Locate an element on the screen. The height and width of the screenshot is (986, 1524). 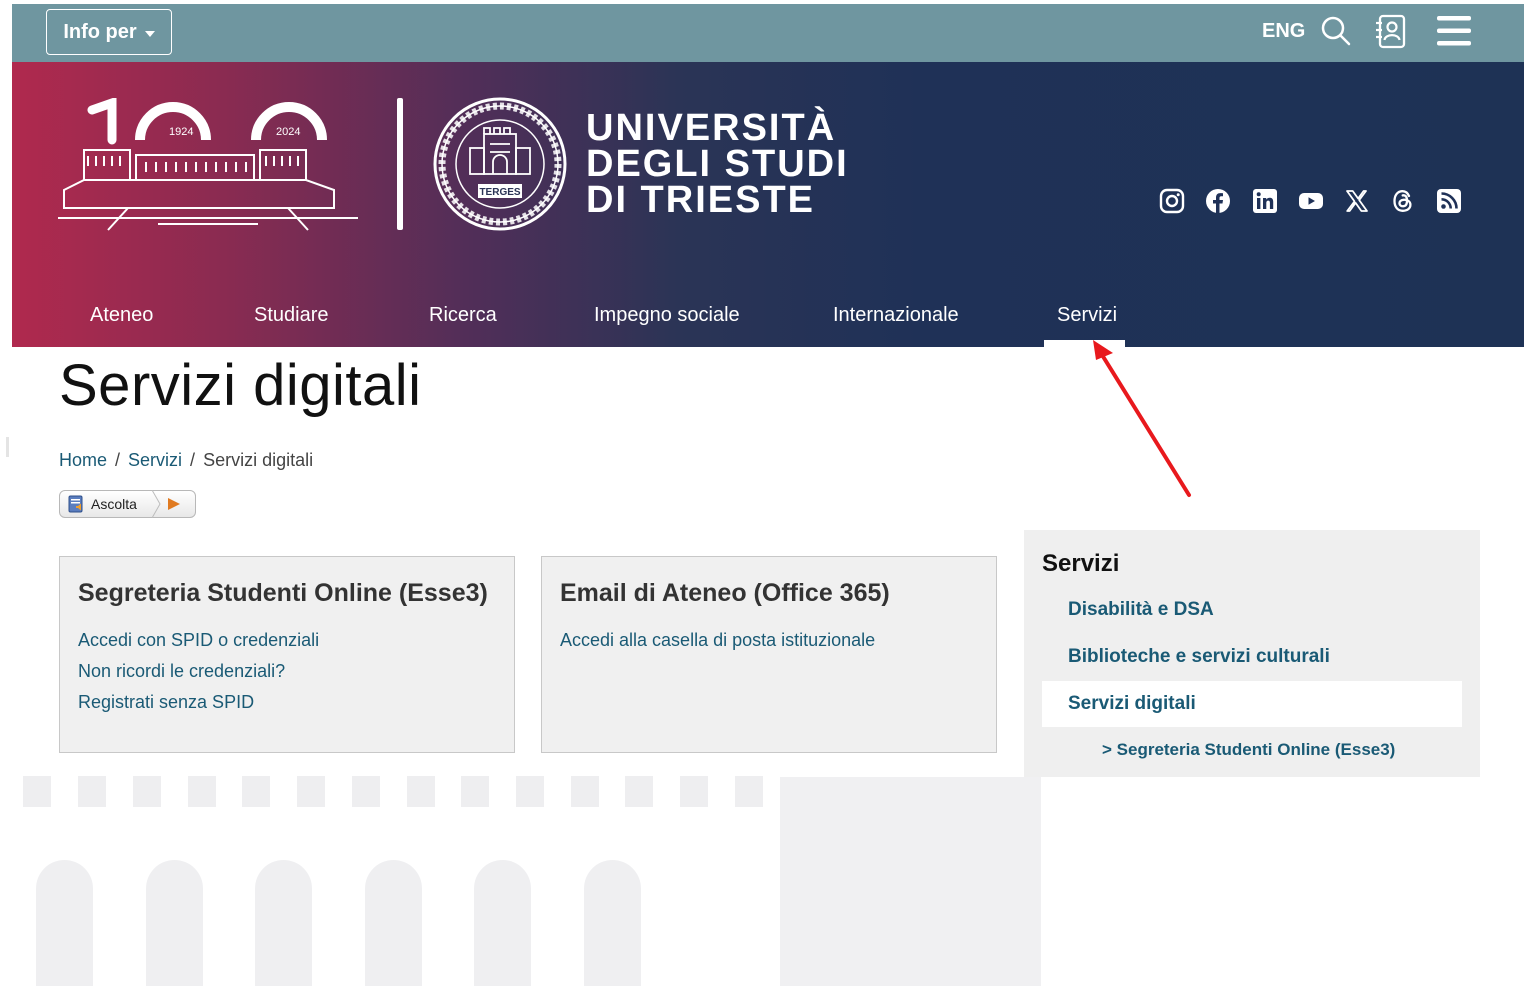
card-title: Email di Ateneo (Office 365) is located at coordinates (725, 593).